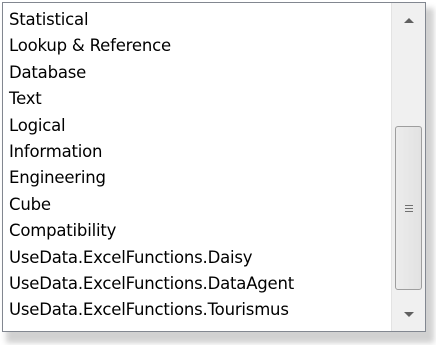  What do you see at coordinates (199, 258) in the screenshot?
I see `list-item-daisy: UseData.ExcelFunctions.Daisy` at bounding box center [199, 258].